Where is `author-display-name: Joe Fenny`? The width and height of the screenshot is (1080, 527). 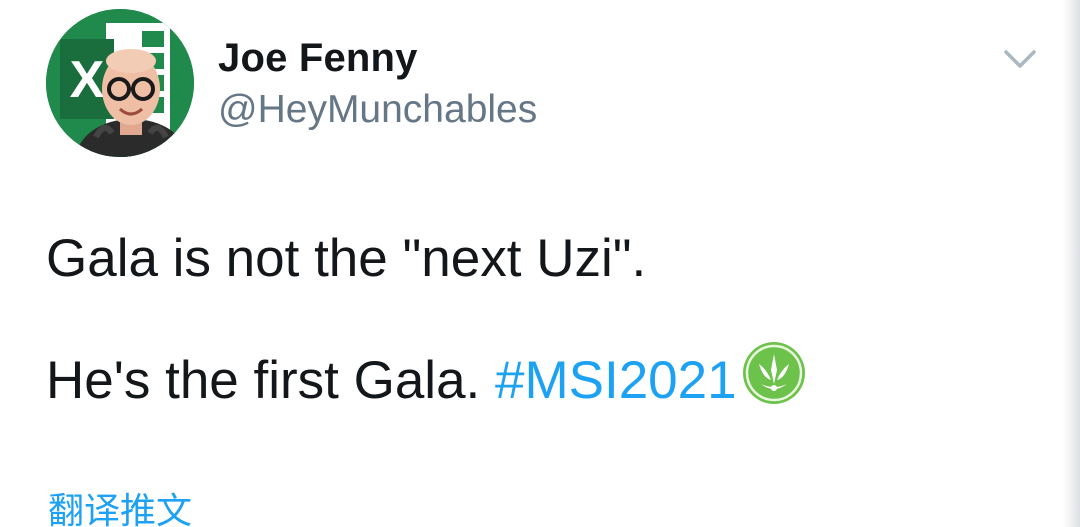 author-display-name: Joe Fenny is located at coordinates (318, 58).